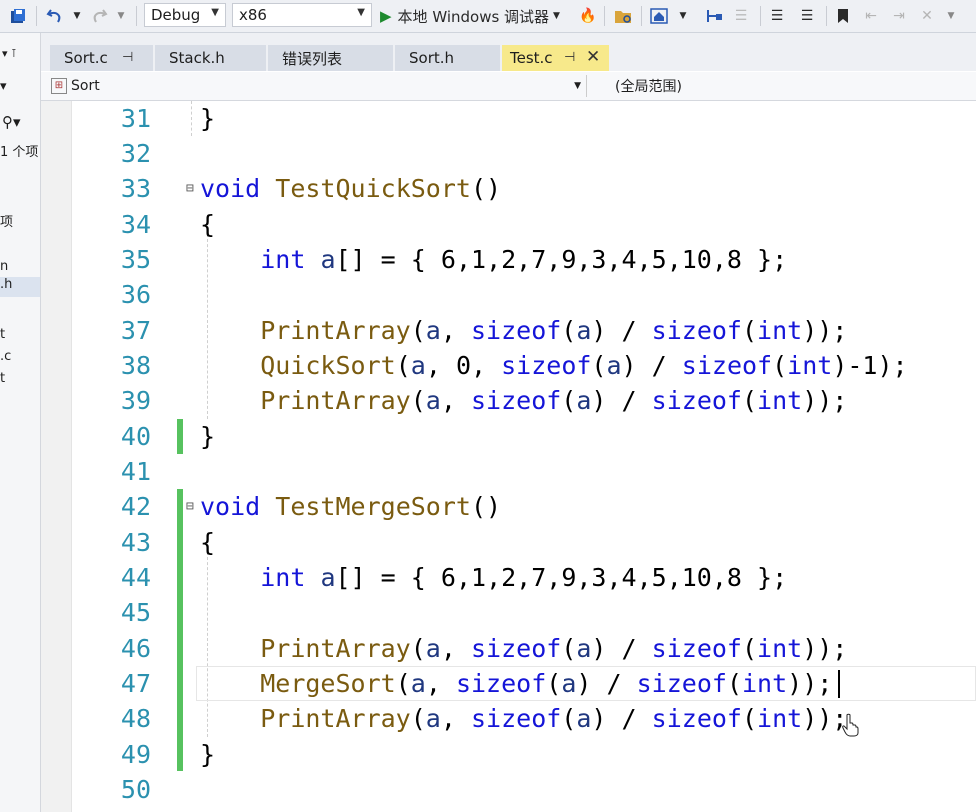  What do you see at coordinates (85, 86) in the screenshot?
I see `scope-label: Sort` at bounding box center [85, 86].